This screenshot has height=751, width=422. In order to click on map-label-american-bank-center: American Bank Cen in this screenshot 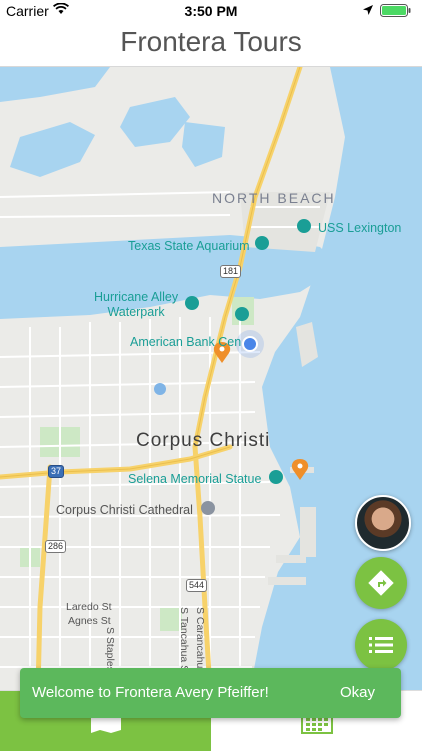, I will do `click(185, 342)`.